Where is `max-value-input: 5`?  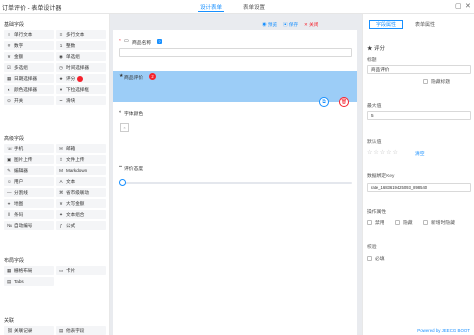 max-value-input: 5 is located at coordinates (419, 115).